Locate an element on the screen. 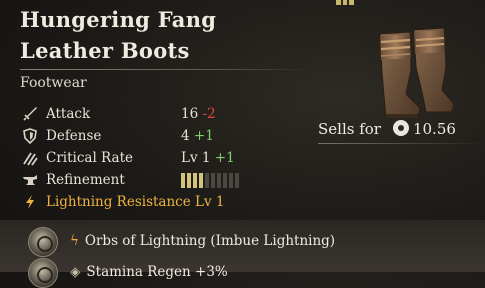  stat-label: Attack is located at coordinates (68, 114).